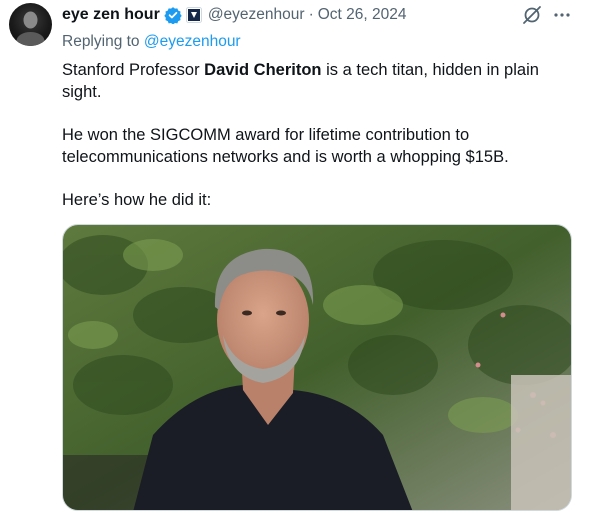 The width and height of the screenshot is (600, 517). What do you see at coordinates (532, 15) in the screenshot?
I see `grok-icon` at bounding box center [532, 15].